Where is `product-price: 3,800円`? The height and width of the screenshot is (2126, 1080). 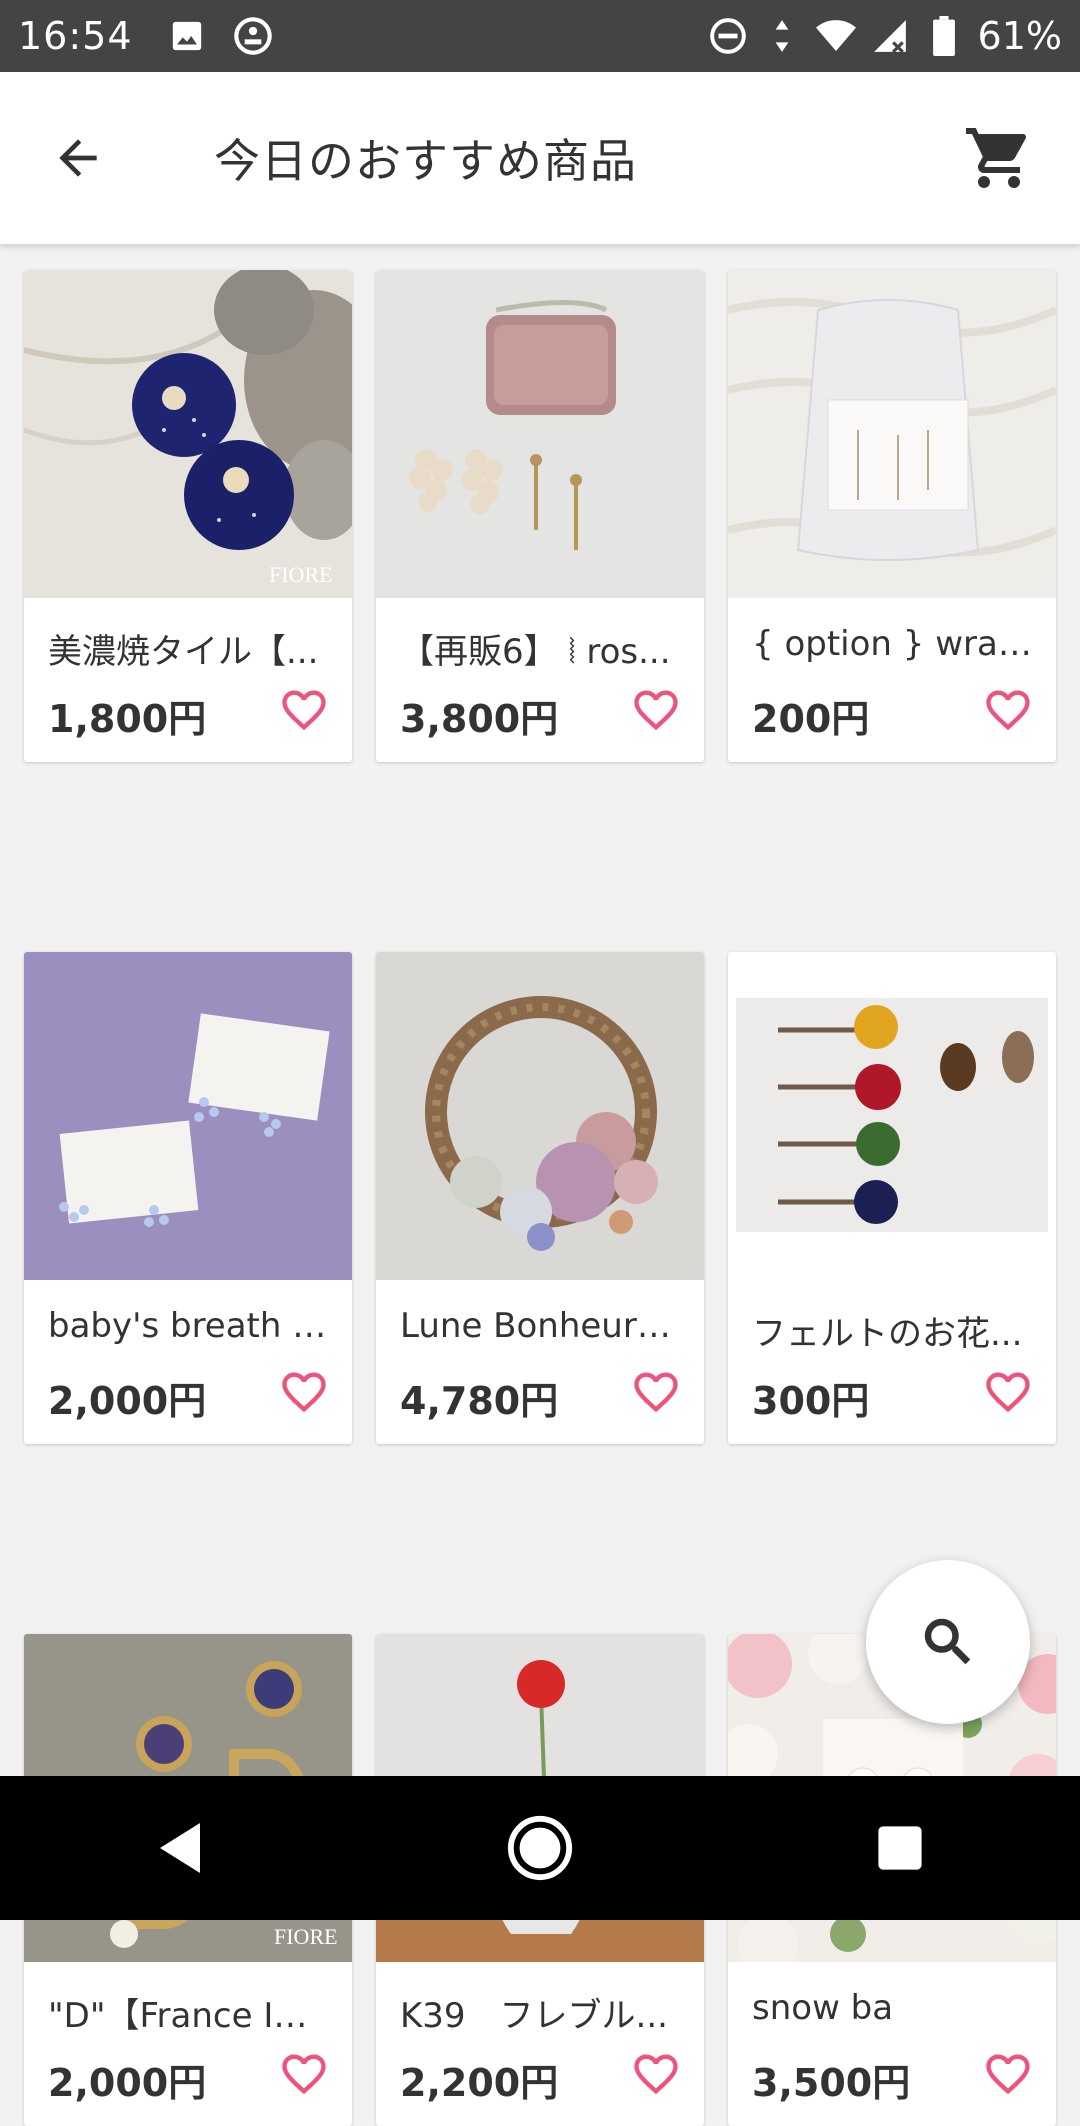 product-price: 3,800円 is located at coordinates (479, 719).